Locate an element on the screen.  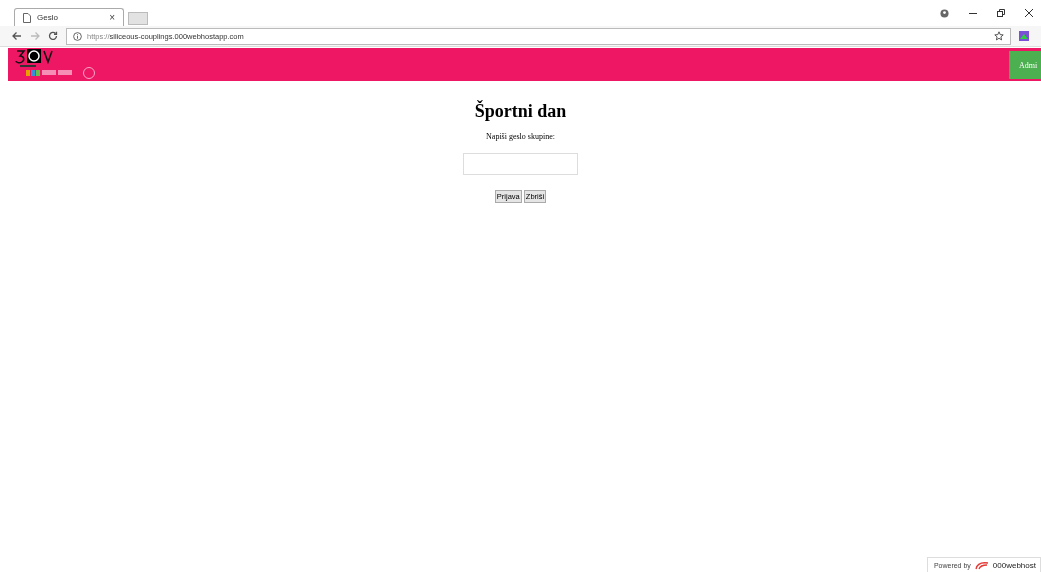
brand-name: 000webhost is located at coordinates (1014, 565).